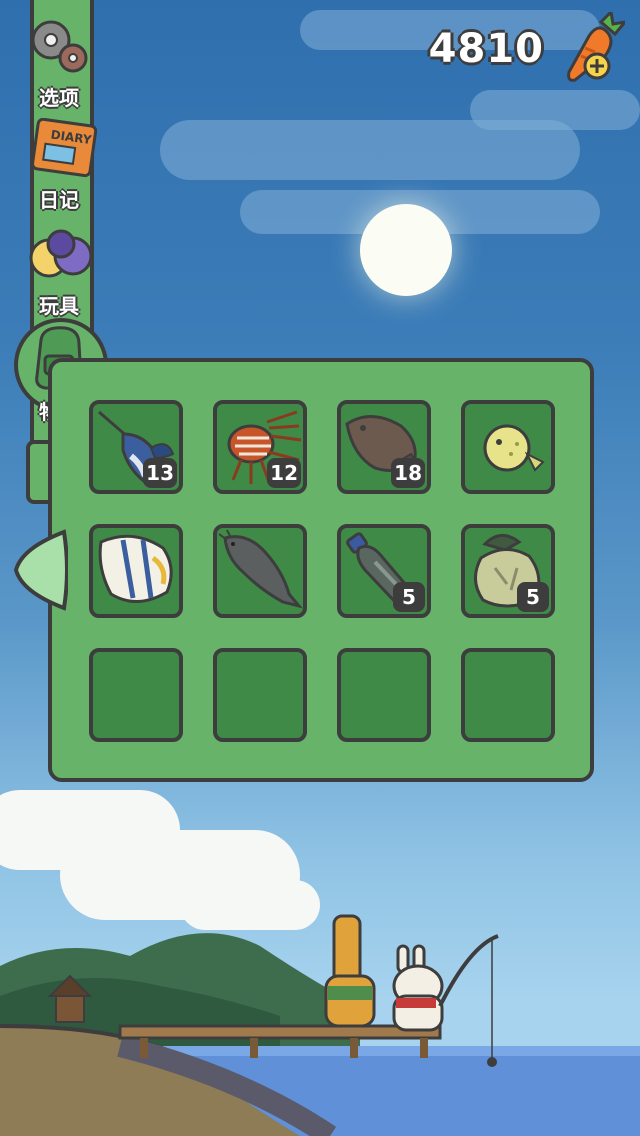 Image resolution: width=640 pixels, height=1136 pixels. What do you see at coordinates (64, 147) in the screenshot?
I see `diary-icon: DIARY` at bounding box center [64, 147].